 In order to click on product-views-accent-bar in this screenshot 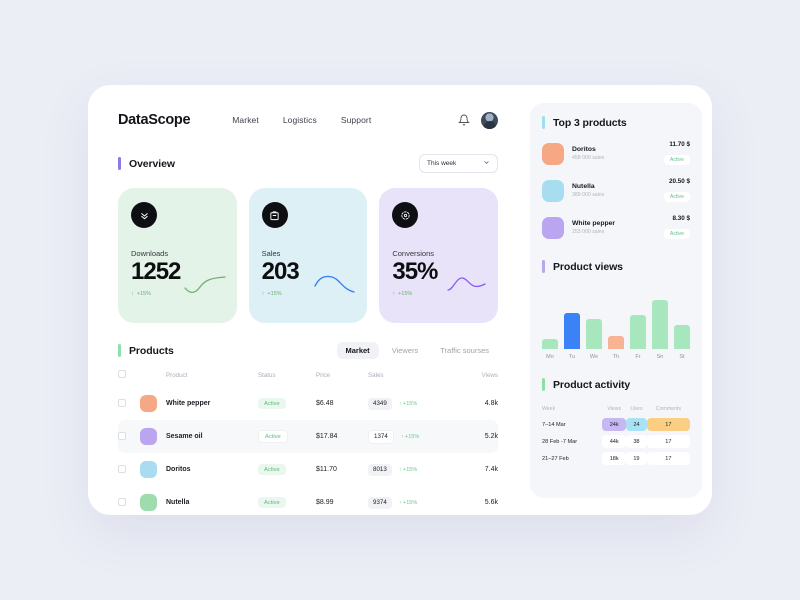, I will do `click(543, 266)`.